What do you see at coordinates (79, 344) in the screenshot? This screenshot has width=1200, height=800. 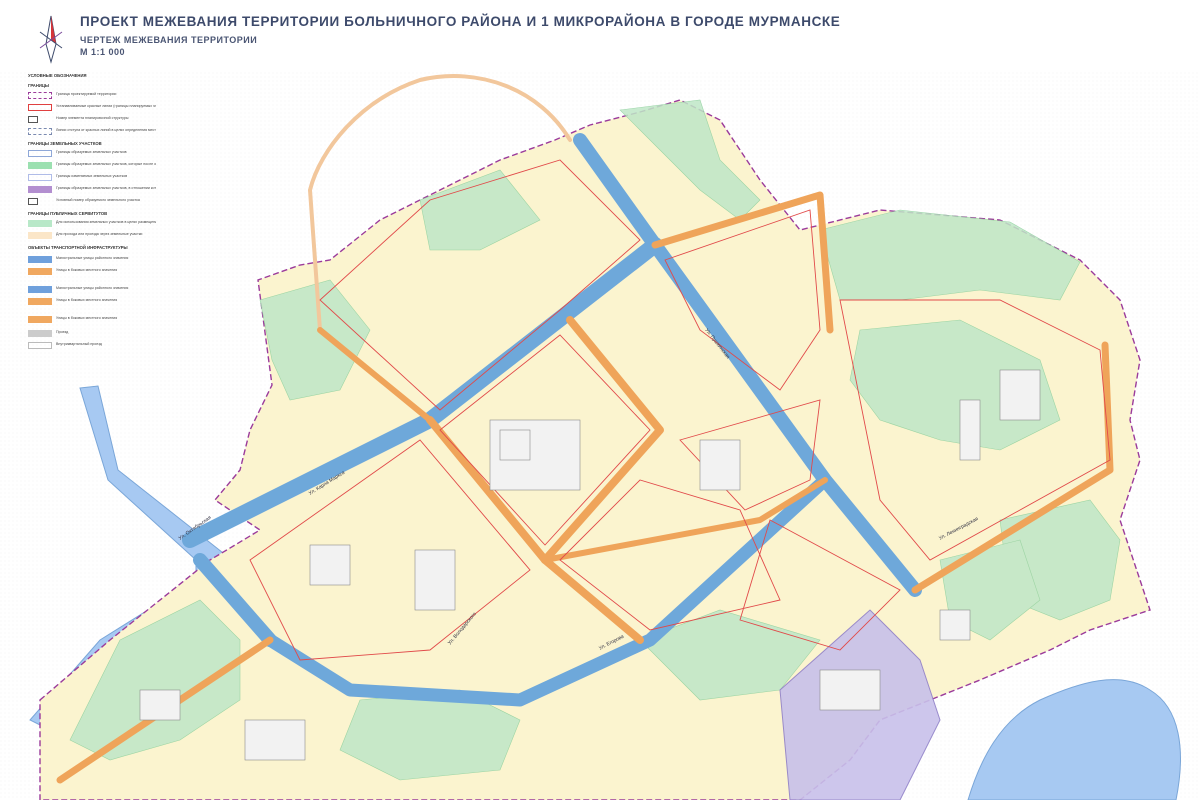 I see `legend-label: Внутриквартальный проезд` at bounding box center [79, 344].